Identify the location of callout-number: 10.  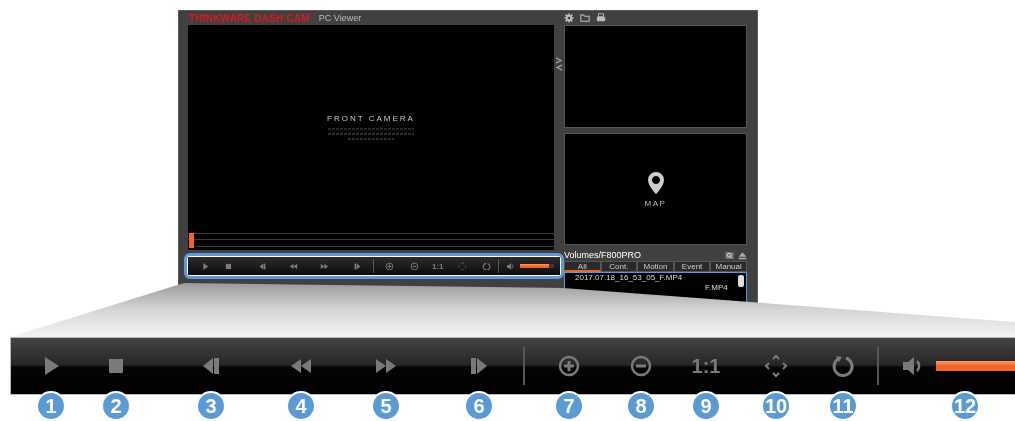
(776, 406).